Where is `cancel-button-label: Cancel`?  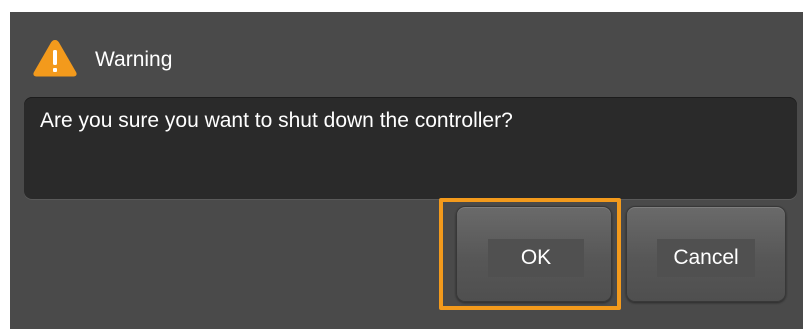 cancel-button-label: Cancel is located at coordinates (706, 258).